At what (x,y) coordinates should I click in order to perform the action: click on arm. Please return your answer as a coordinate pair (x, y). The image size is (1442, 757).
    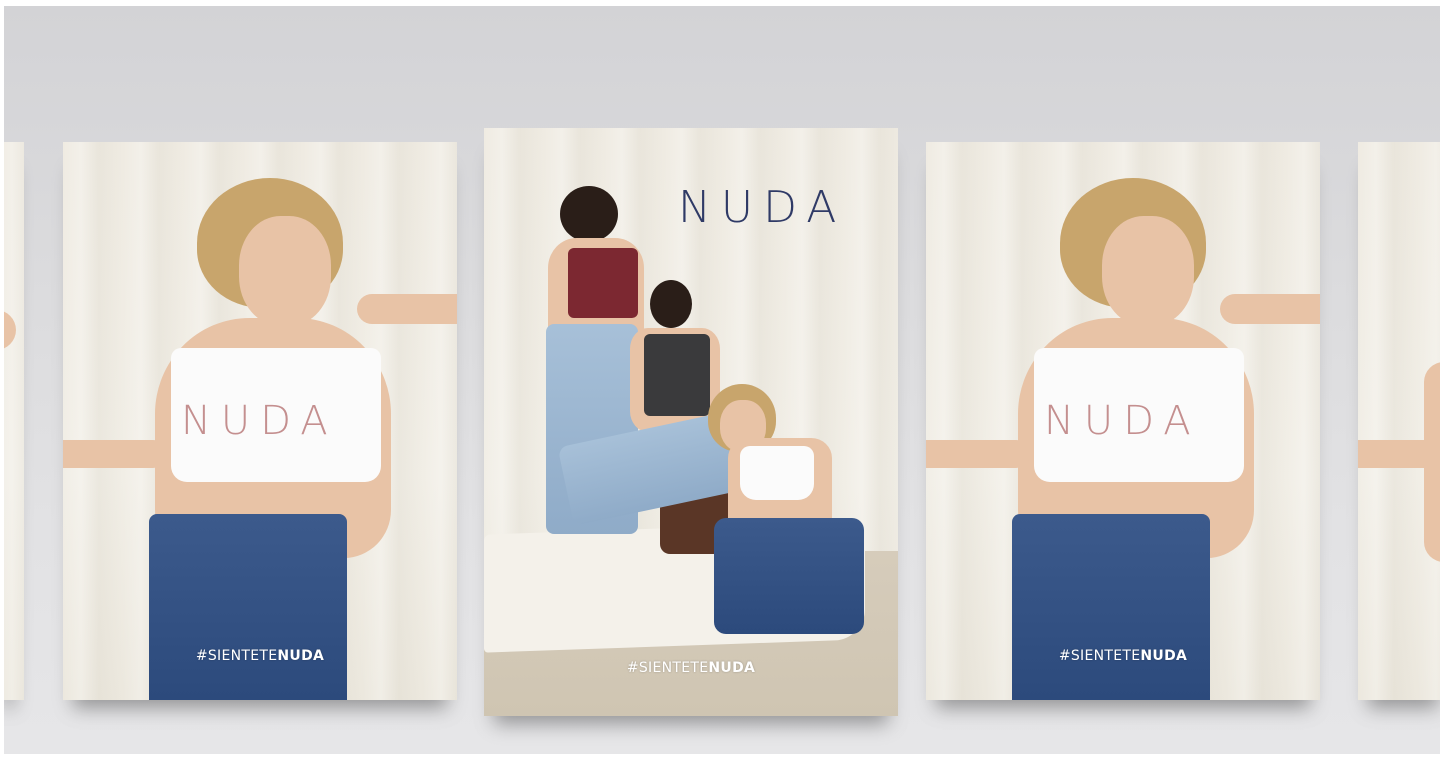
    Looking at the image, I should click on (1432, 462).